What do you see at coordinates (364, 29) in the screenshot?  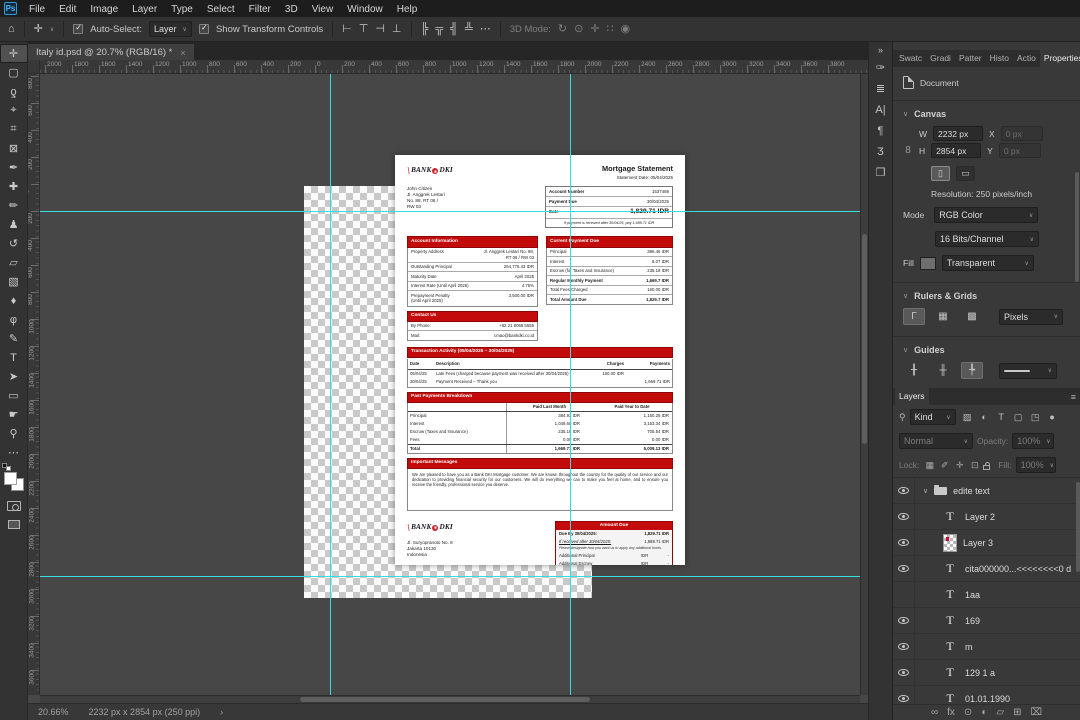 I see `align-center-h-icon: ⊤` at bounding box center [364, 29].